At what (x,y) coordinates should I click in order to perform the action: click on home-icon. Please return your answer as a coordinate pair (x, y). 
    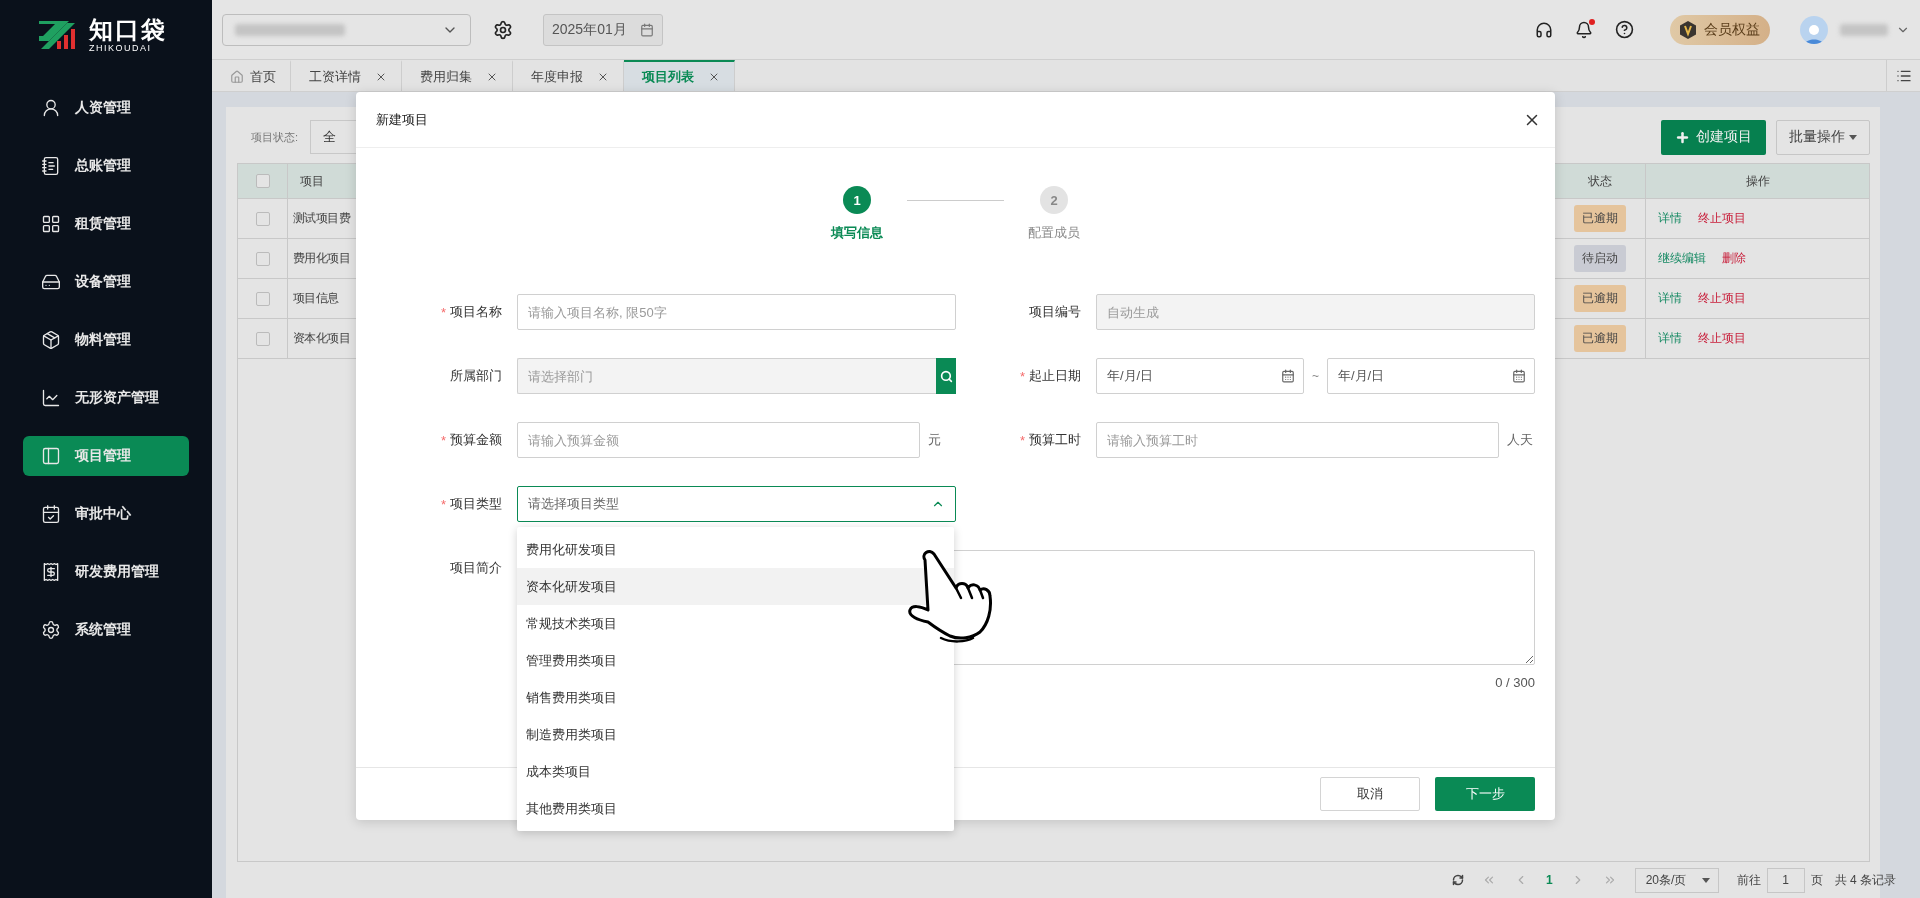
    Looking at the image, I should click on (237, 76).